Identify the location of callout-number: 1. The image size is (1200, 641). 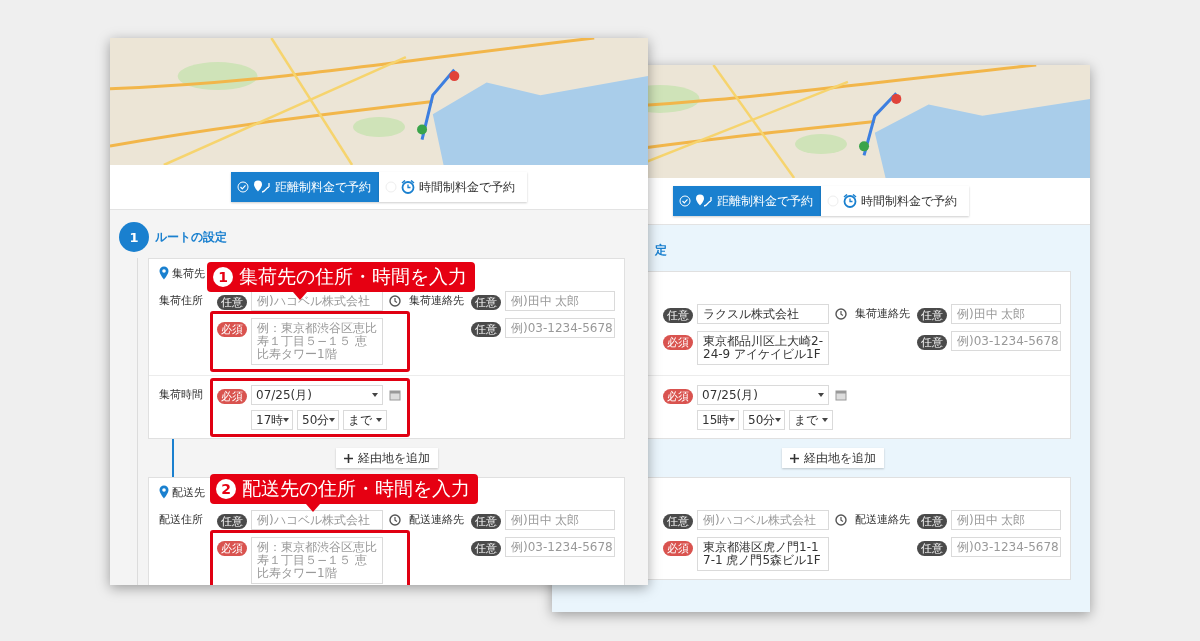
(223, 277).